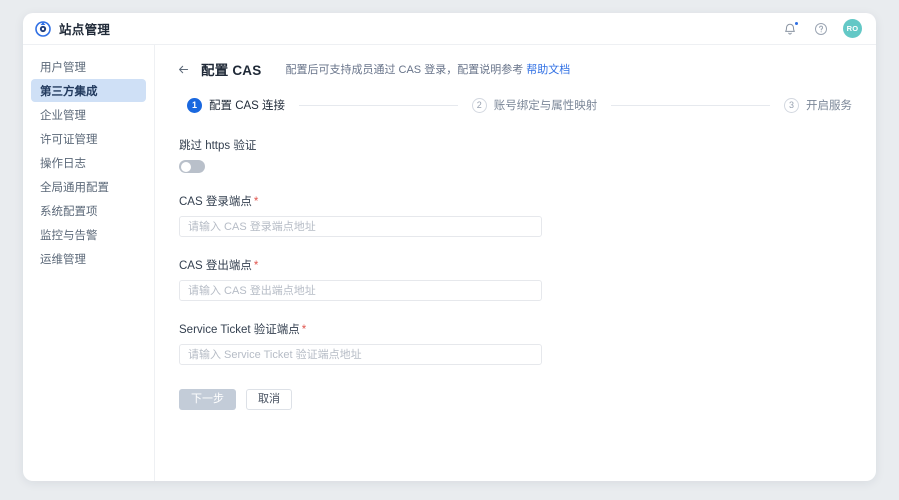 The width and height of the screenshot is (899, 500). Describe the element at coordinates (517, 201) in the screenshot. I see `cas-login-endpoint-label: CAS 登录端点 *` at that location.